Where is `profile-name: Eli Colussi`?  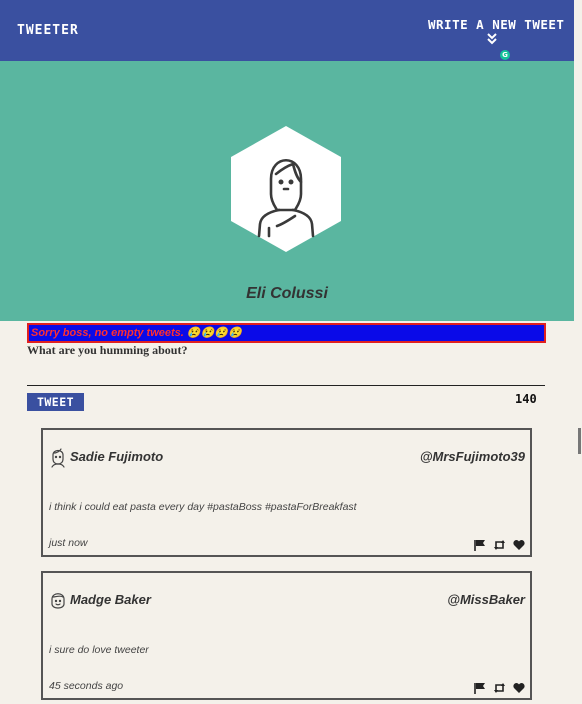 profile-name: Eli Colussi is located at coordinates (287, 293).